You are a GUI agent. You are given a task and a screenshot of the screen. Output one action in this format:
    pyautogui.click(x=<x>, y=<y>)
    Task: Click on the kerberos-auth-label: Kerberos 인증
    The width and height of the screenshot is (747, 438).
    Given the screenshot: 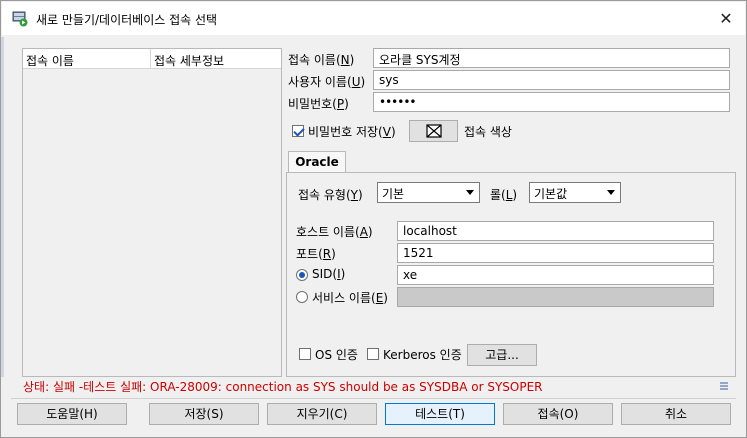 What is the action you would take?
    pyautogui.click(x=422, y=354)
    